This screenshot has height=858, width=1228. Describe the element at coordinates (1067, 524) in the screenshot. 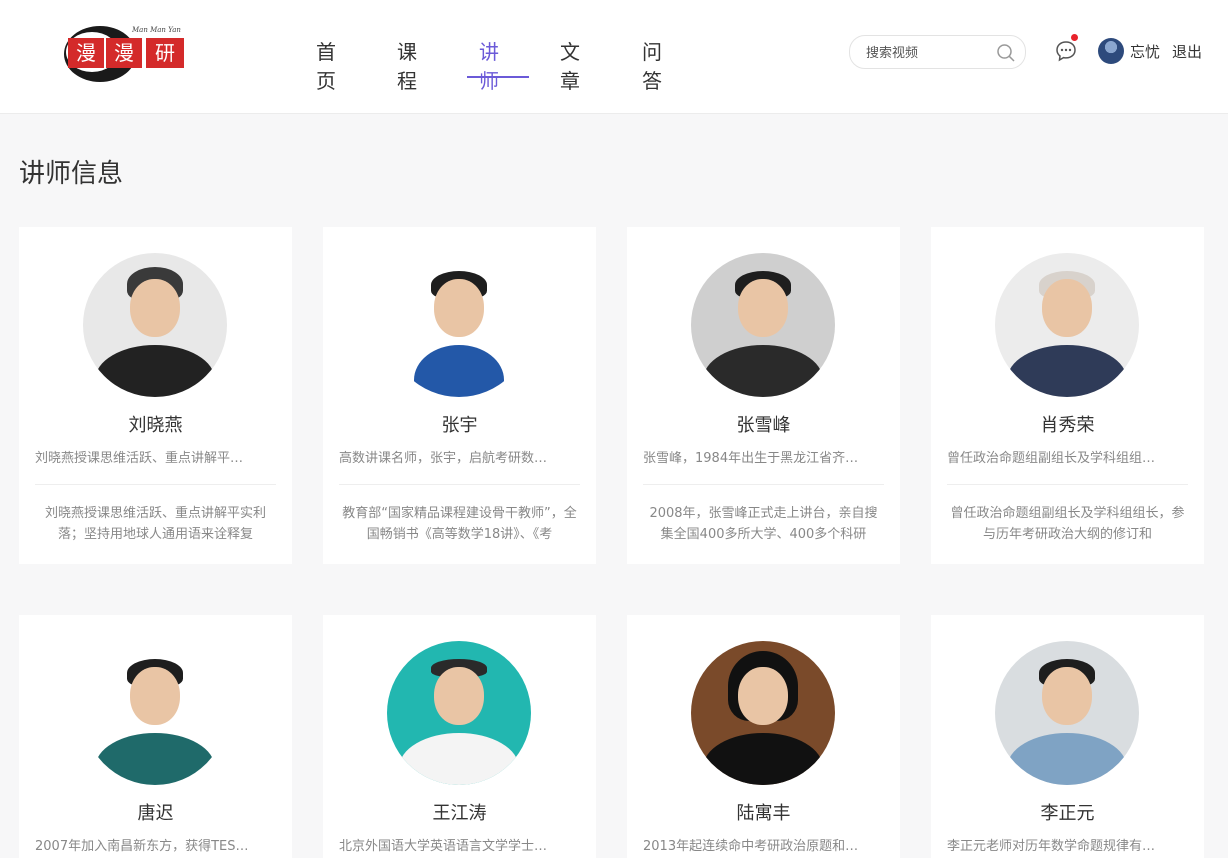

I see `teacher-description: 曾任政治命题组副组长及学科组组长，参与历年考研政治大纲的修订和` at that location.